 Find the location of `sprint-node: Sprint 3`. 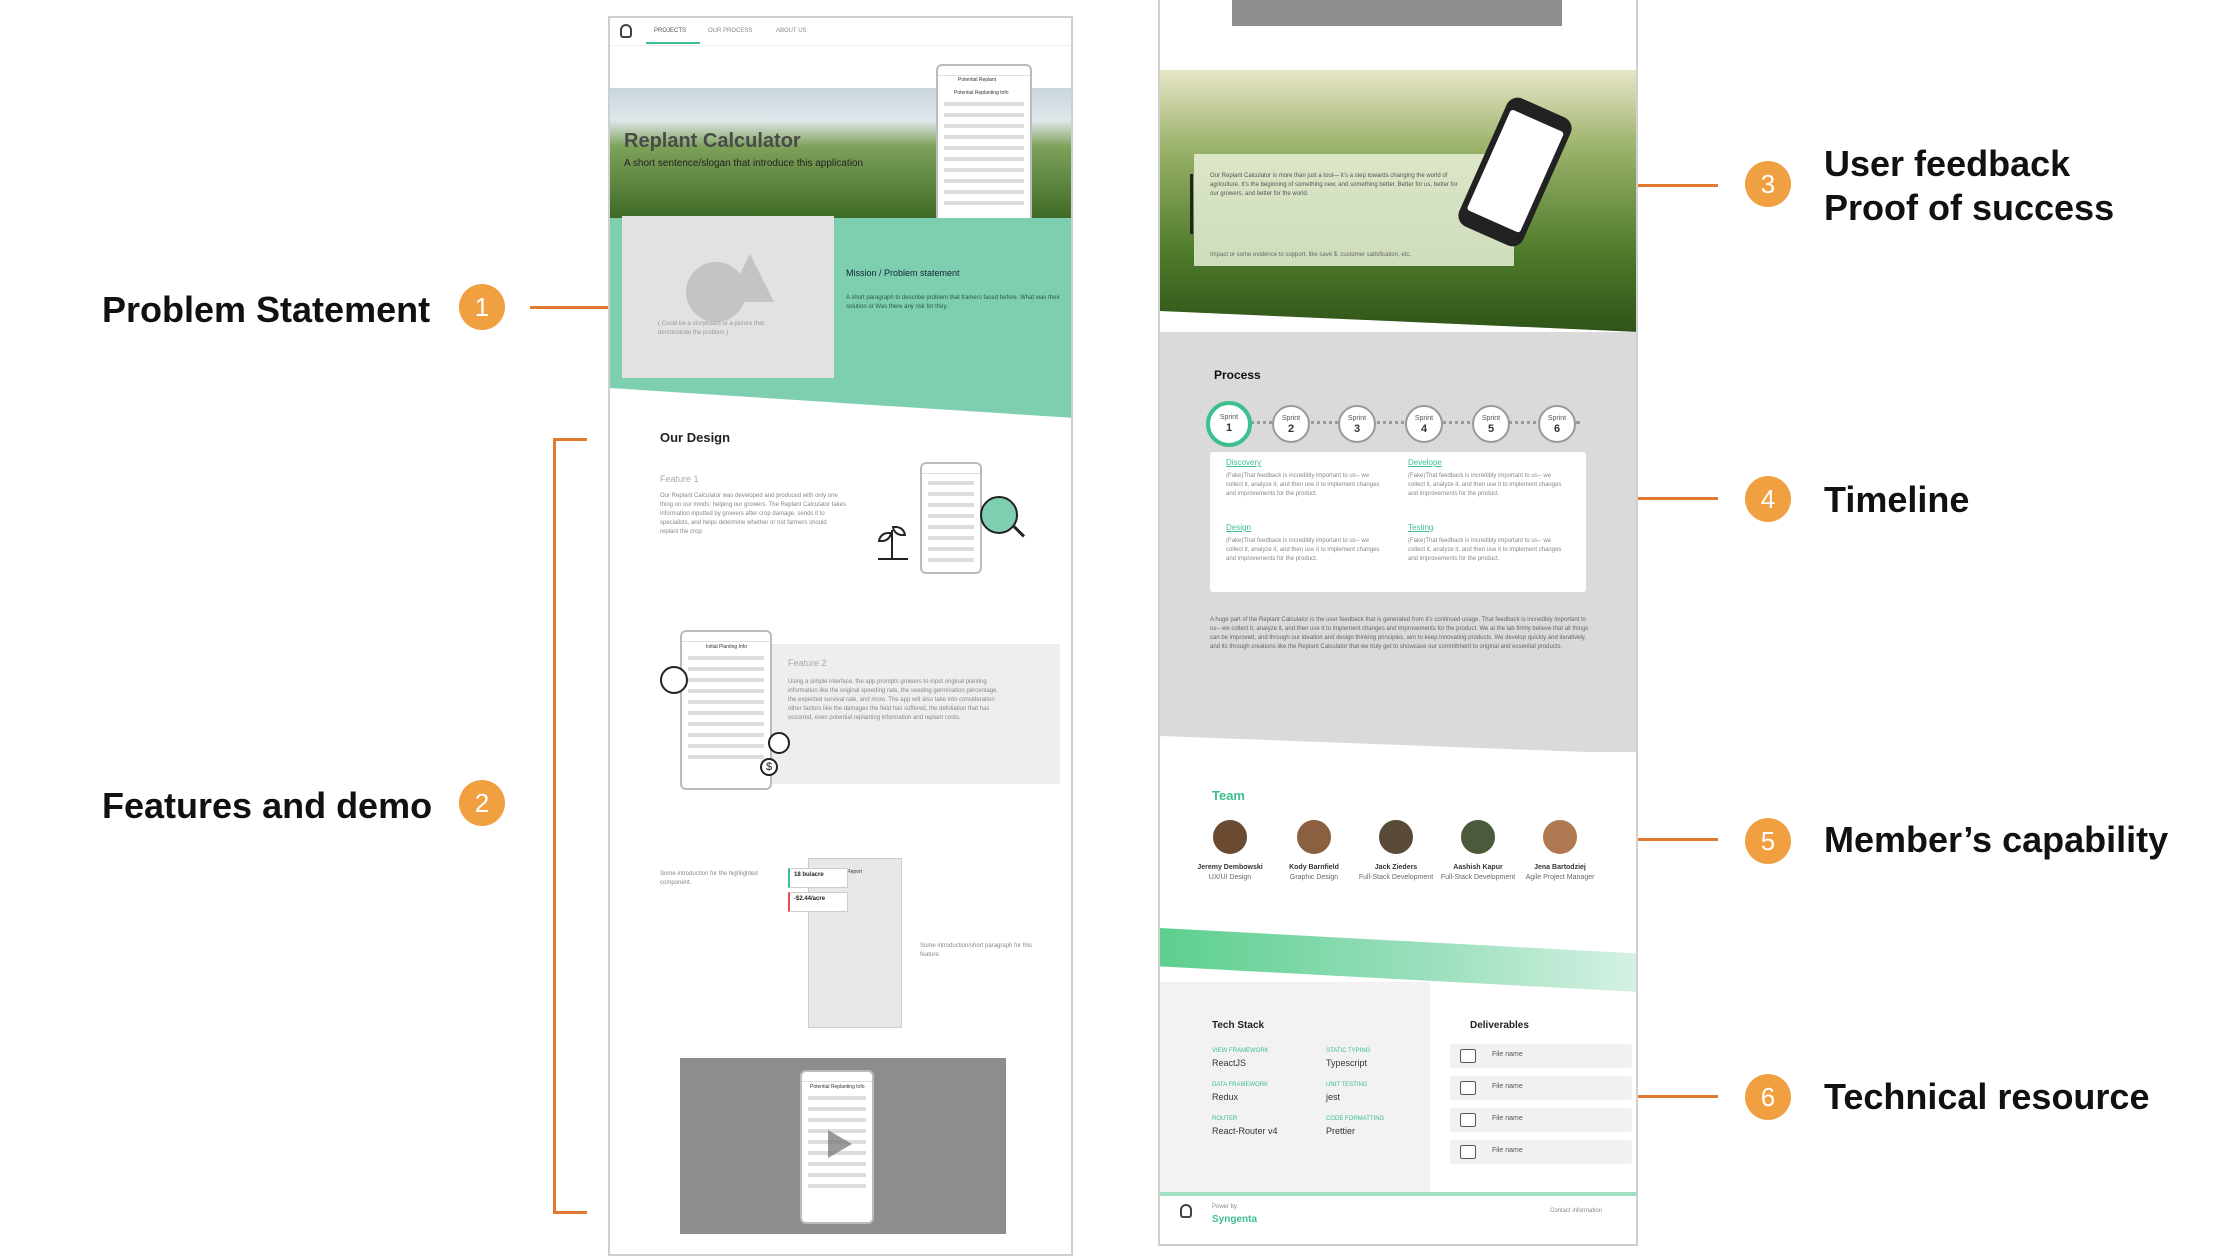

sprint-node: Sprint 3 is located at coordinates (1357, 424).